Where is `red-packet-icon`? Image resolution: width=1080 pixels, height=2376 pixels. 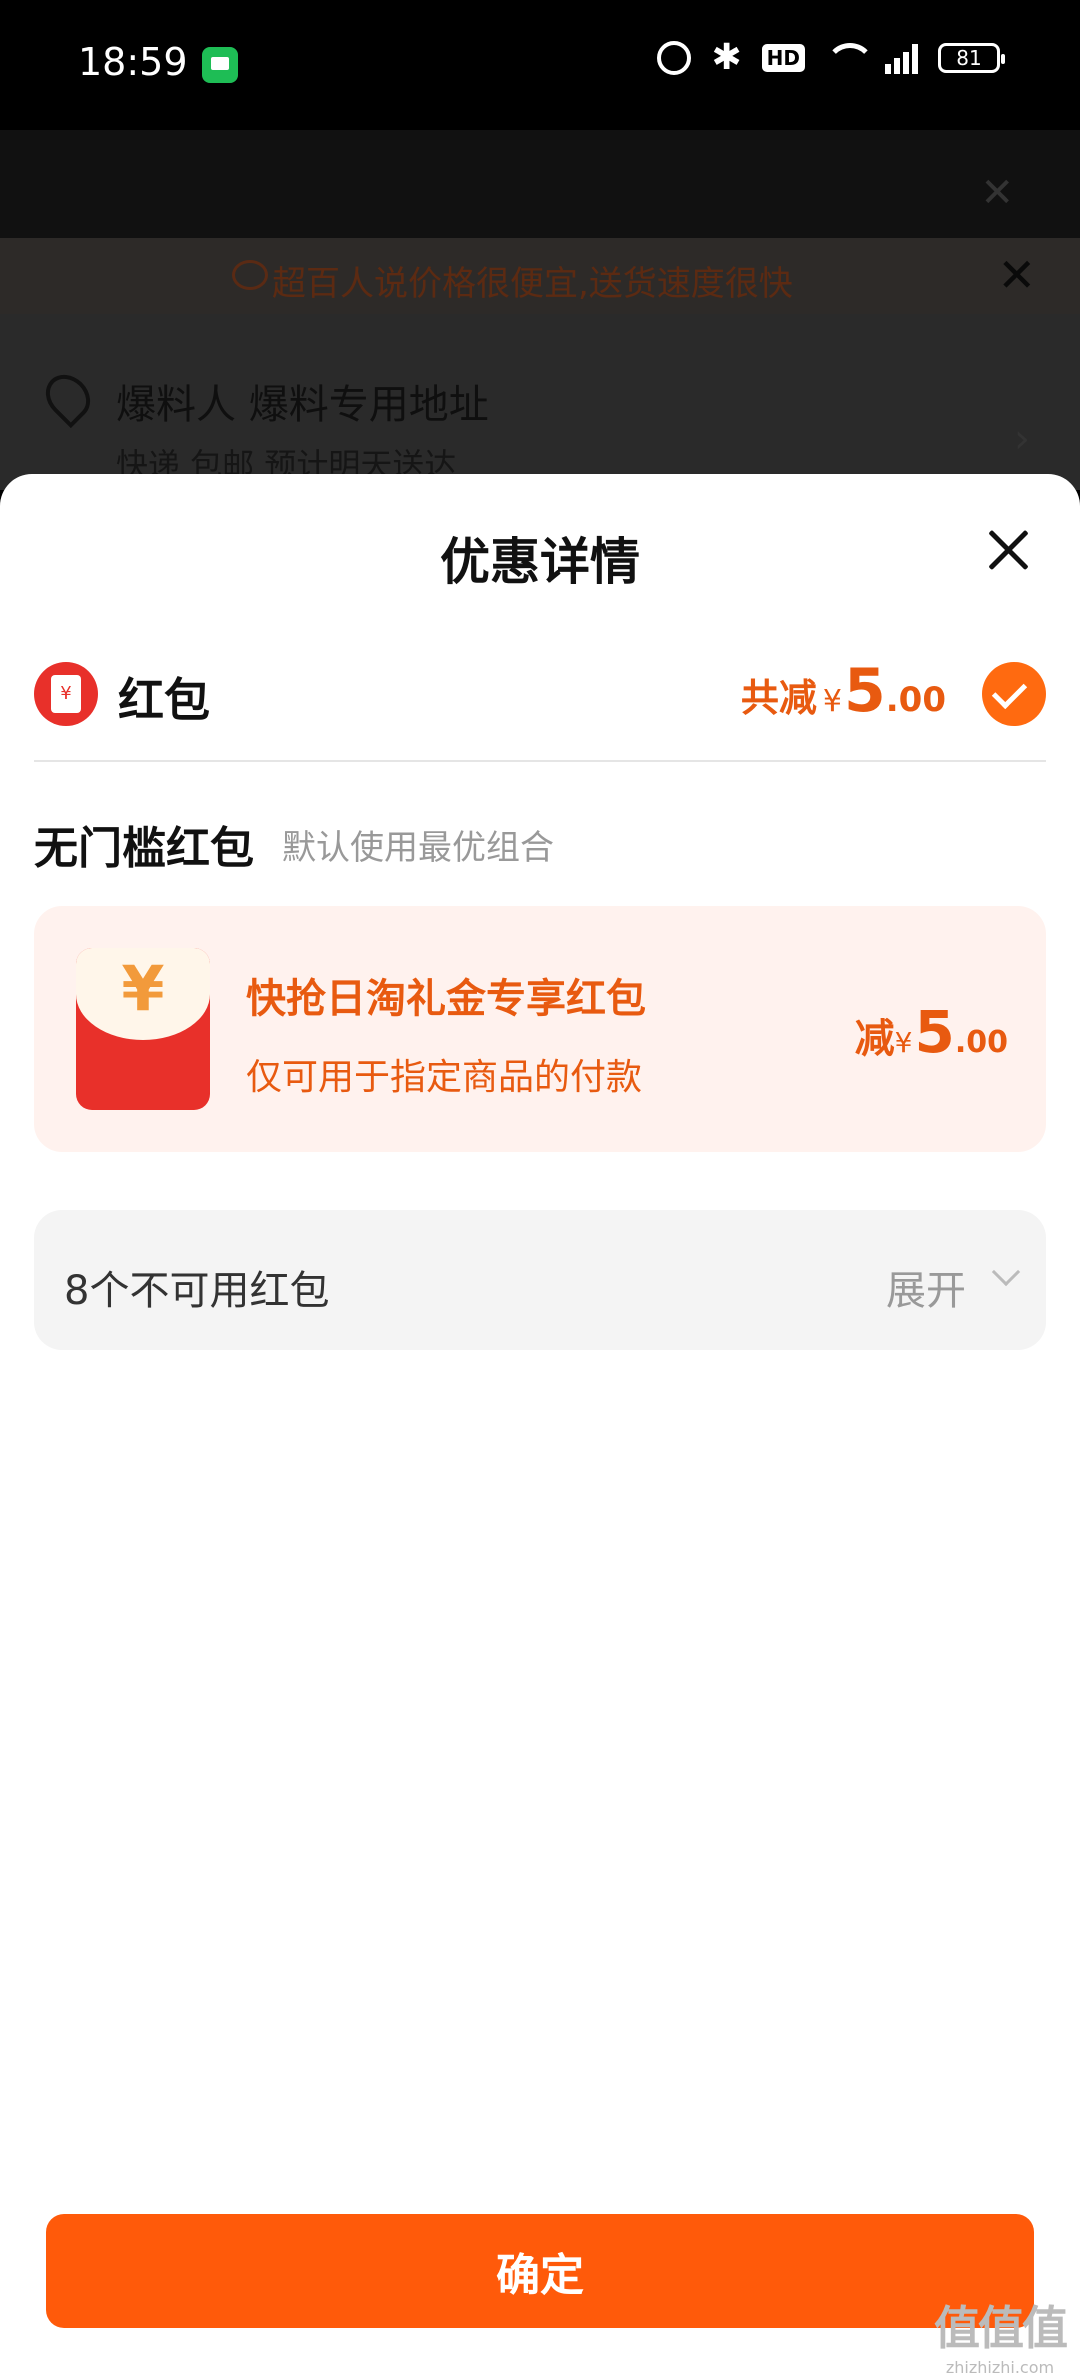
red-packet-icon is located at coordinates (66, 694).